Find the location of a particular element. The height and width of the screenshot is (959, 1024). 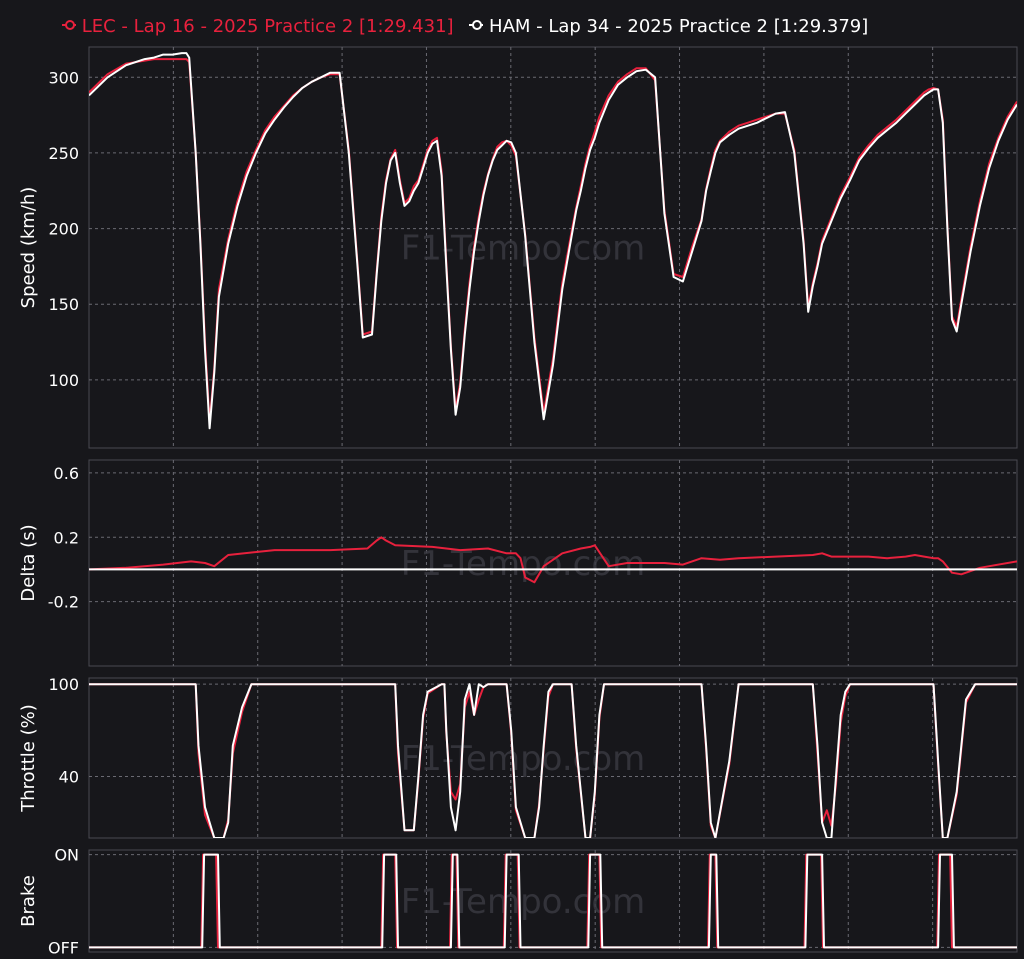

speed-axis-label: Speed (km/h) is located at coordinates (28, 248).